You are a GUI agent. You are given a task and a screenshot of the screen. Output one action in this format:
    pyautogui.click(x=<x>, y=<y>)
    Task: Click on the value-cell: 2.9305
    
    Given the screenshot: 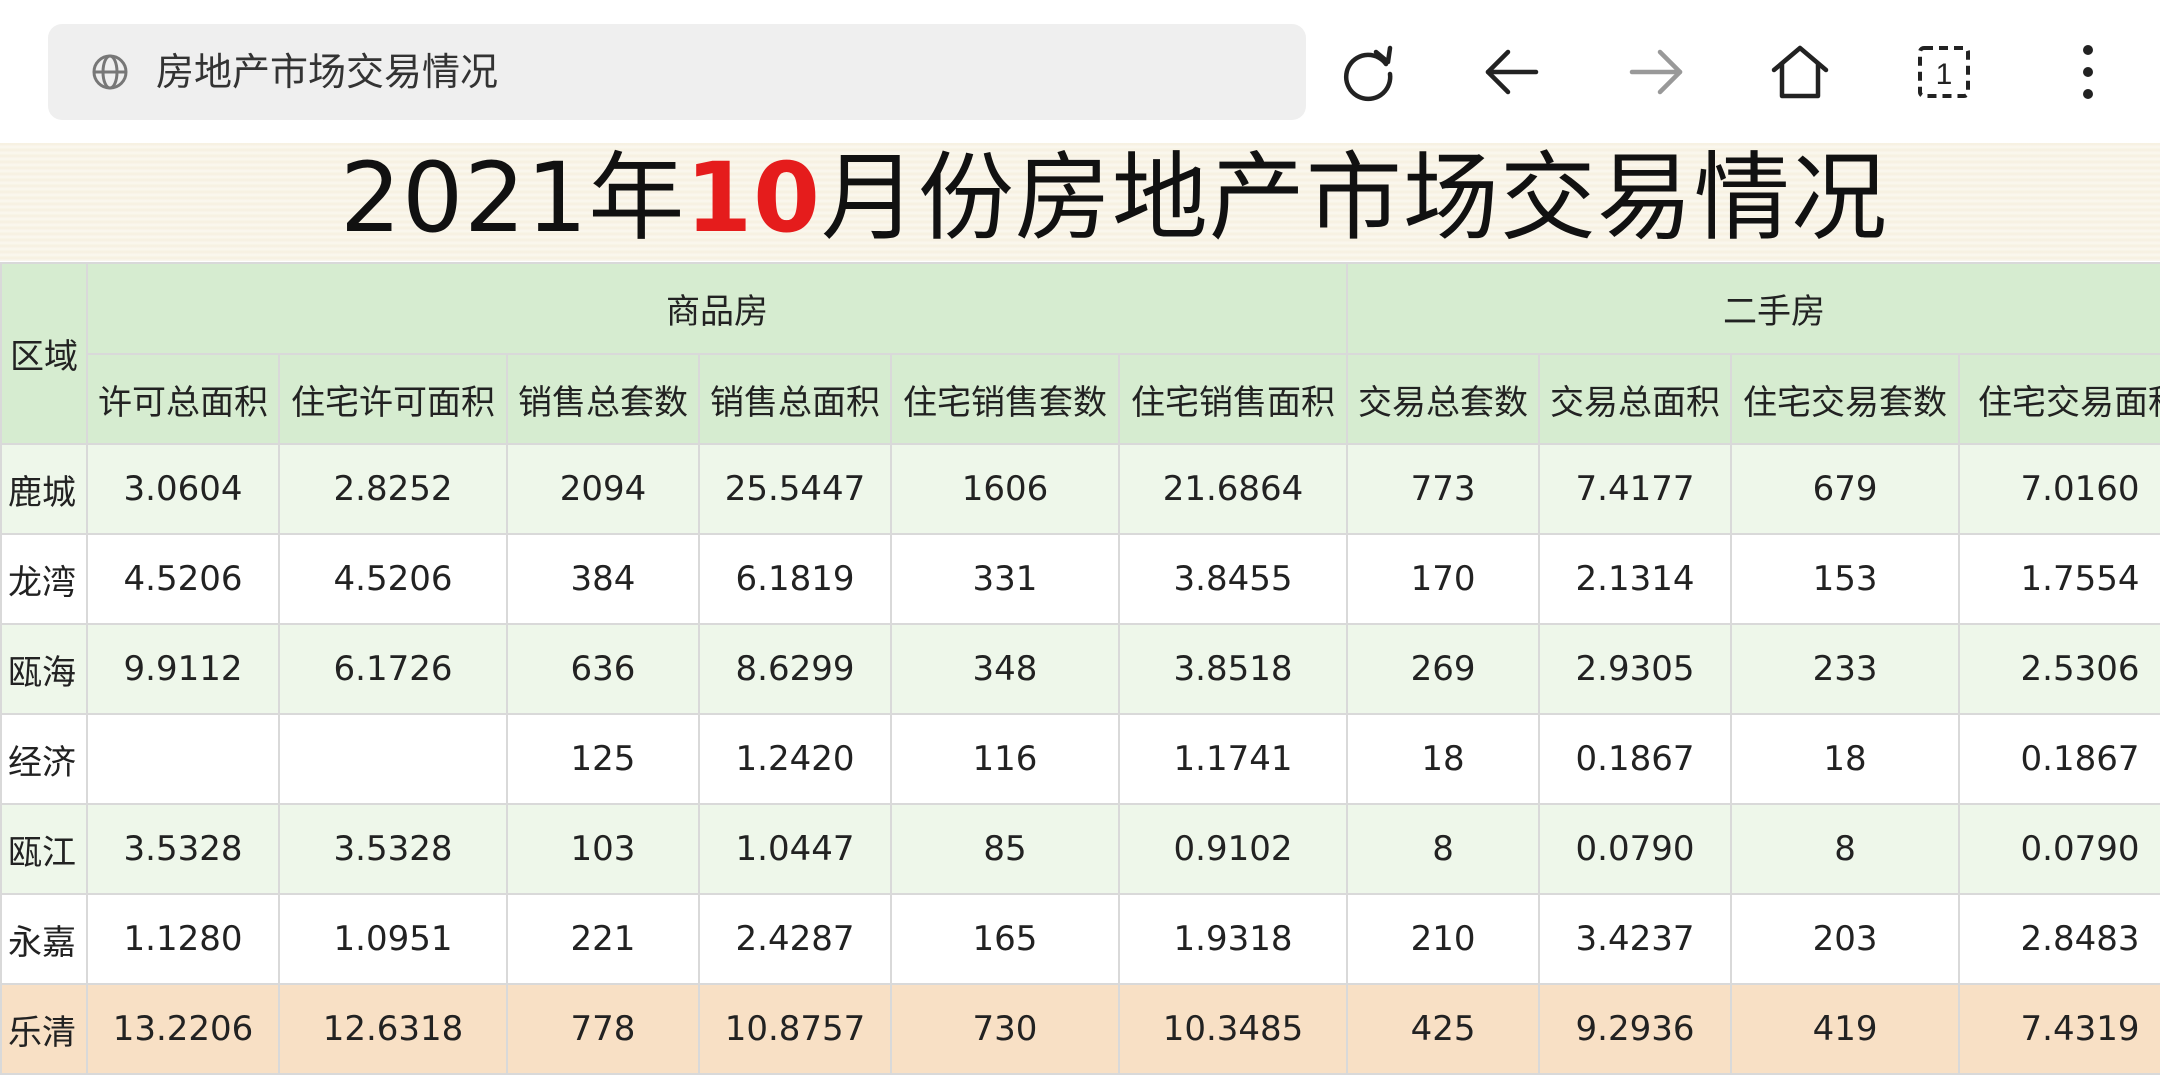 What is the action you would take?
    pyautogui.click(x=1635, y=669)
    